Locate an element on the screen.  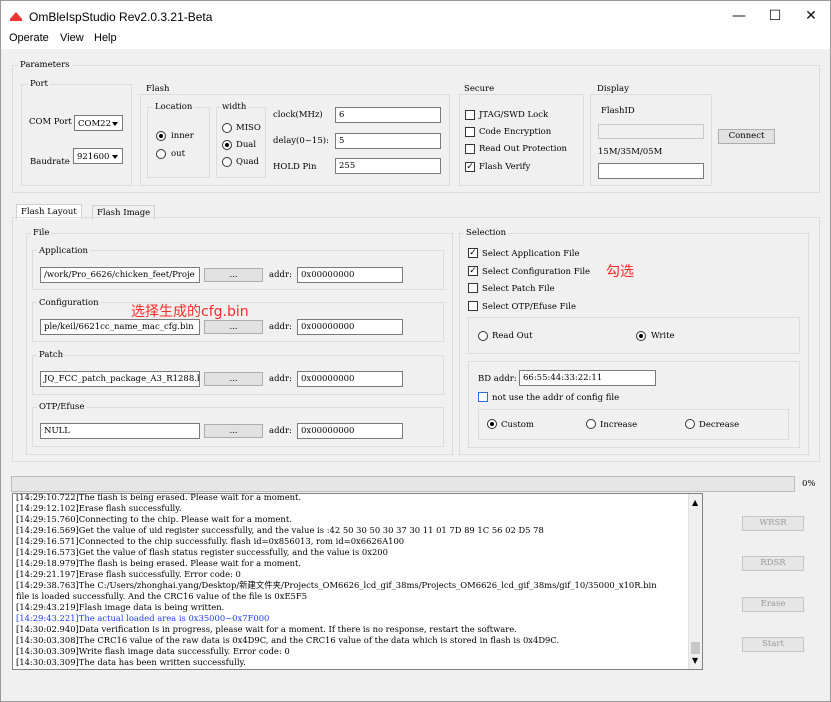
menu-help: Help is located at coordinates (105, 38).